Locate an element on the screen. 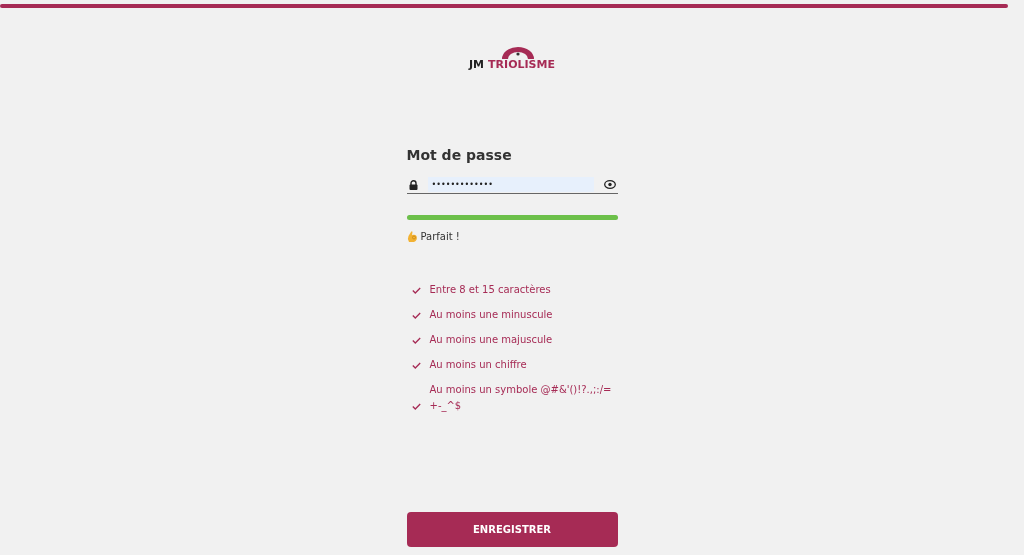 This screenshot has height=555, width=1024. field-label: Mot de passe is located at coordinates (459, 155).